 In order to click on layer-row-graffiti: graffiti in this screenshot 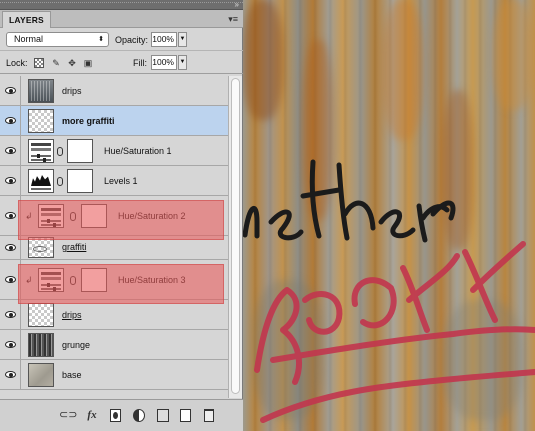, I will do `click(114, 248)`.